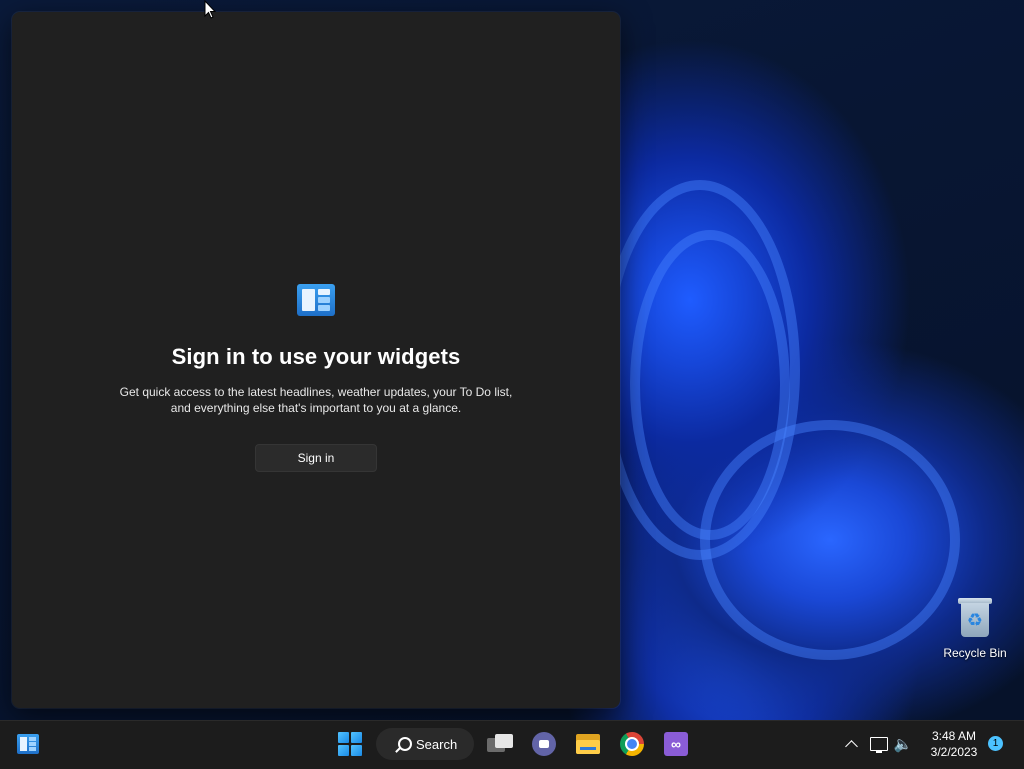 Image resolution: width=1024 pixels, height=769 pixels. What do you see at coordinates (437, 744) in the screenshot?
I see `search-label: Search` at bounding box center [437, 744].